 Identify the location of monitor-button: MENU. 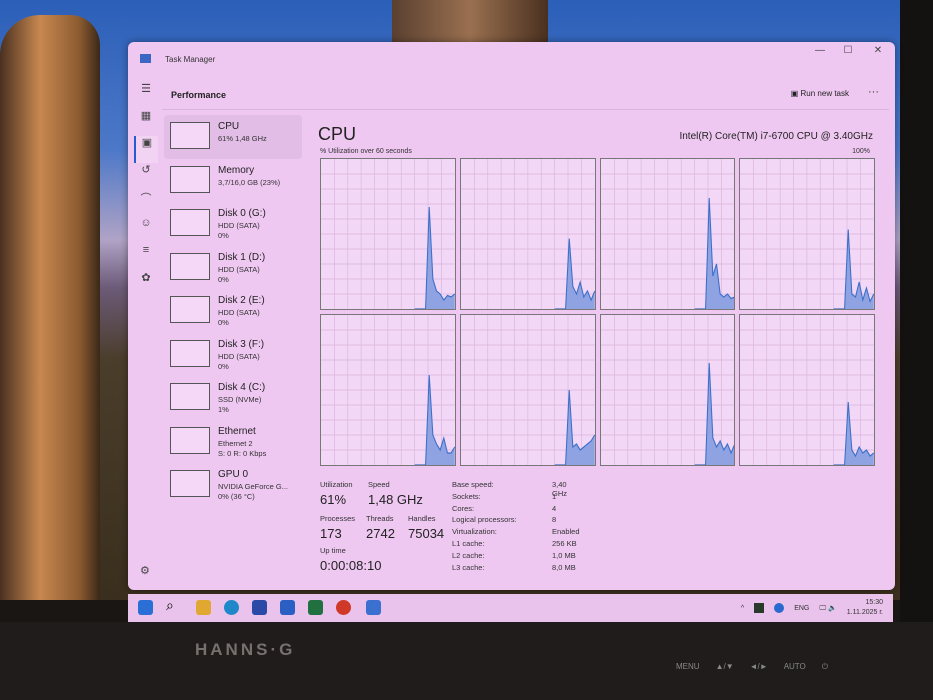
(688, 667).